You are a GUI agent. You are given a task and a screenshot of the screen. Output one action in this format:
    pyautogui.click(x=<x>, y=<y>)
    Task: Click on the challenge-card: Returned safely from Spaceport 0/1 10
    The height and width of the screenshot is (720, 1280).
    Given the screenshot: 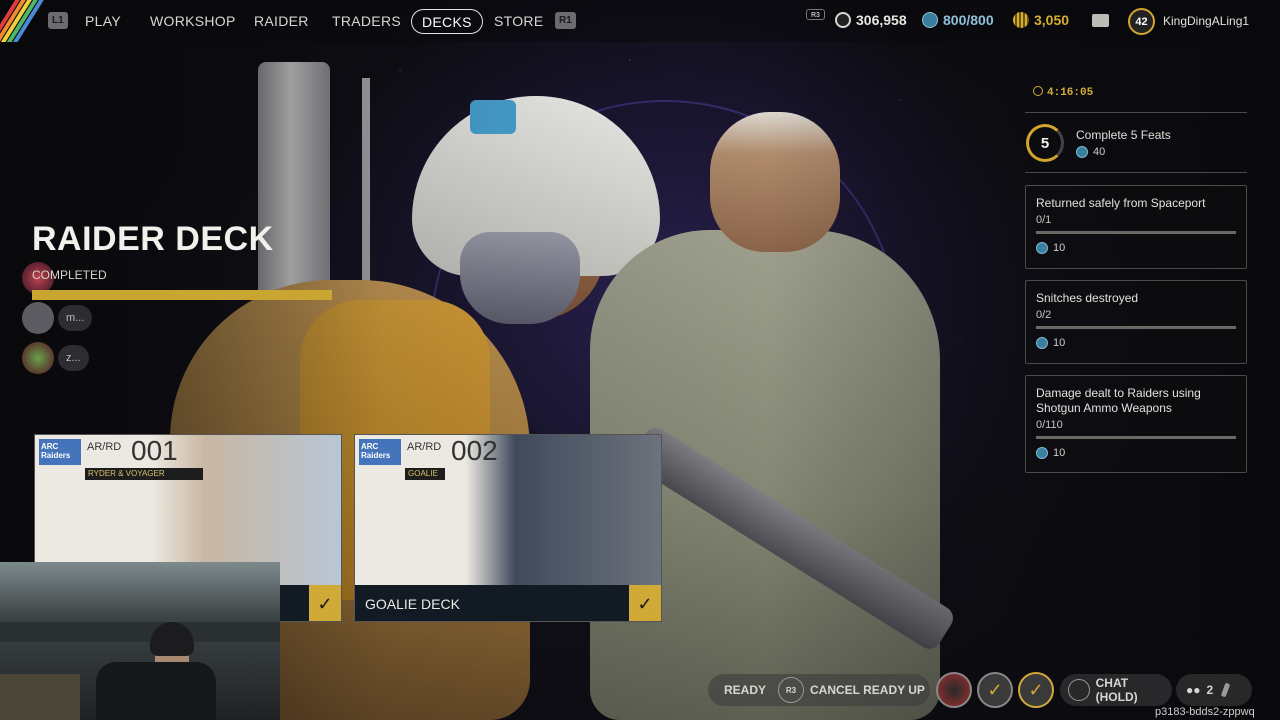 What is the action you would take?
    pyautogui.click(x=1136, y=227)
    